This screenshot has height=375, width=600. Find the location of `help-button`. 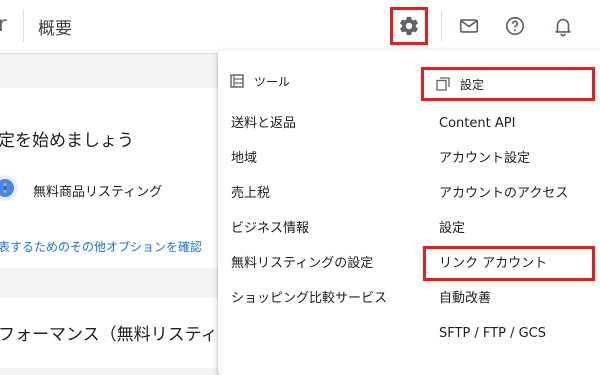

help-button is located at coordinates (515, 26).